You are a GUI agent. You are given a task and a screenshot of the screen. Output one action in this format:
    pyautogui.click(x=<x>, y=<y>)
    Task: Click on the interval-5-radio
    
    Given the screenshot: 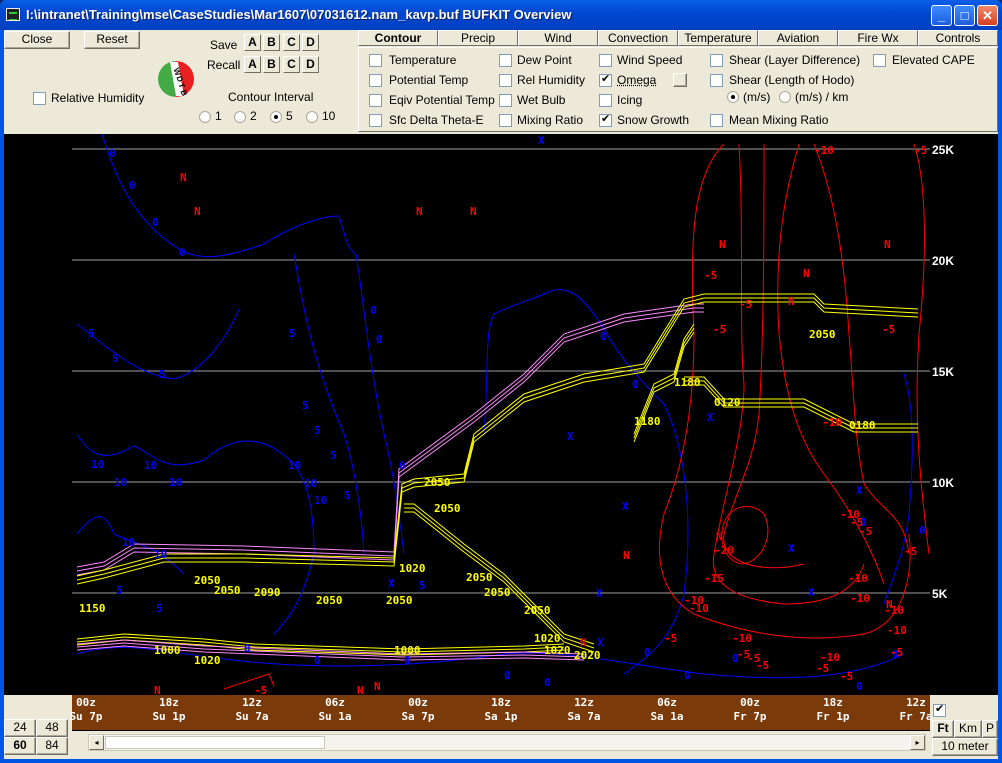 What is the action you would take?
    pyautogui.click(x=276, y=117)
    